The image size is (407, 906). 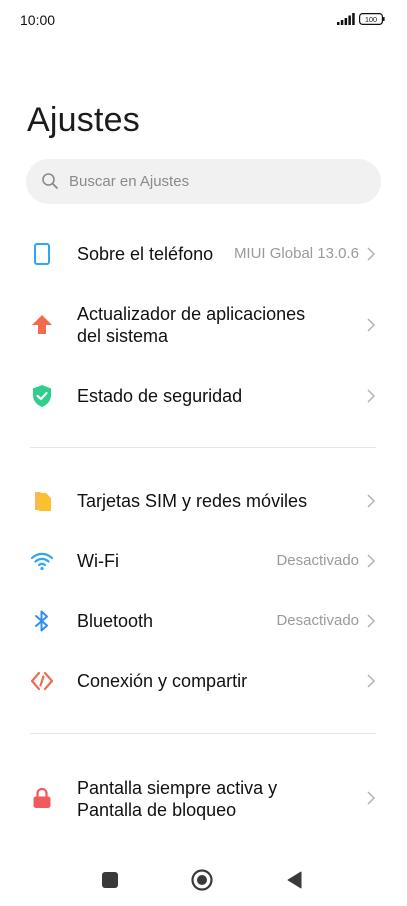 I want to click on status-time: 10:00, so click(x=38, y=20).